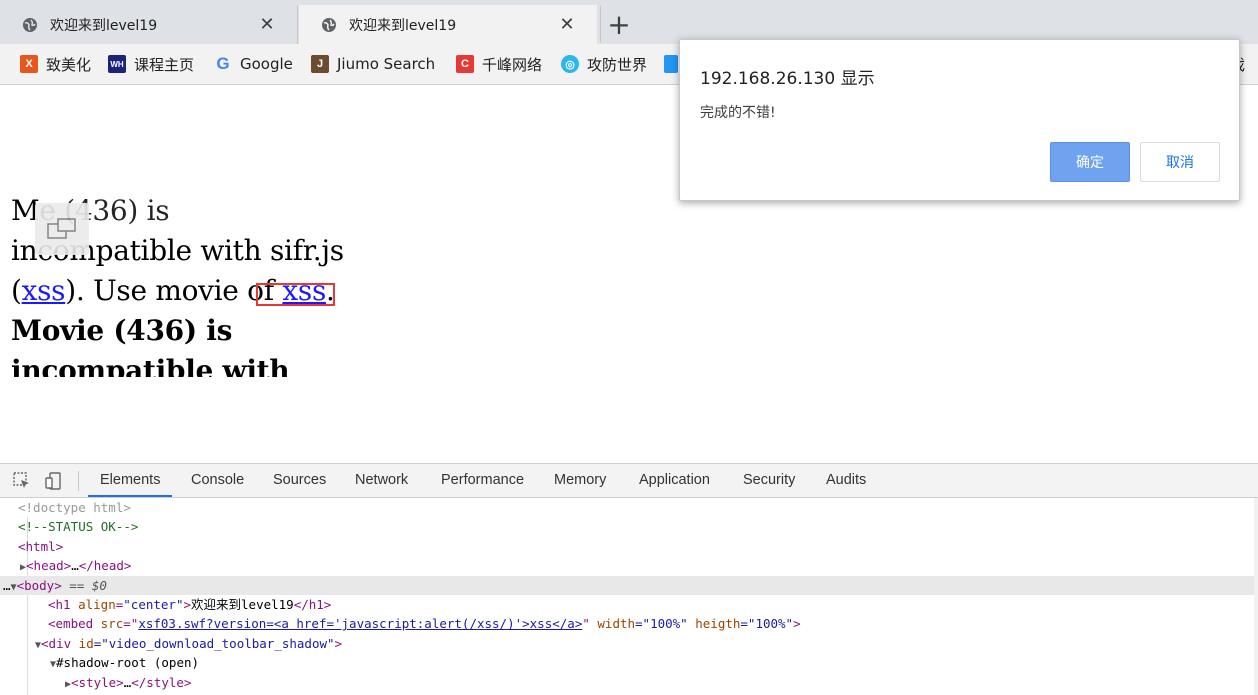  Describe the element at coordinates (217, 480) in the screenshot. I see `tab-console: Console` at that location.